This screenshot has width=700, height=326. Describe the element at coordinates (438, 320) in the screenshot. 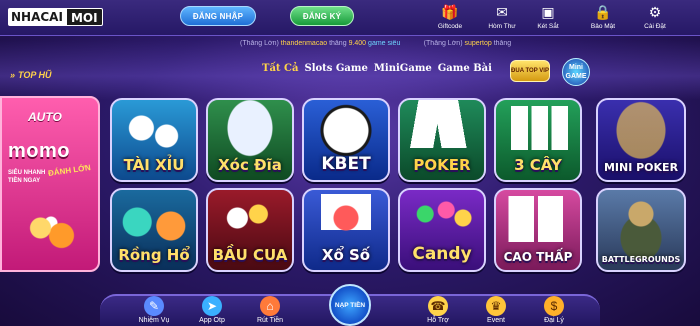

I see `nav-support-label: Hỗ Trợ` at that location.